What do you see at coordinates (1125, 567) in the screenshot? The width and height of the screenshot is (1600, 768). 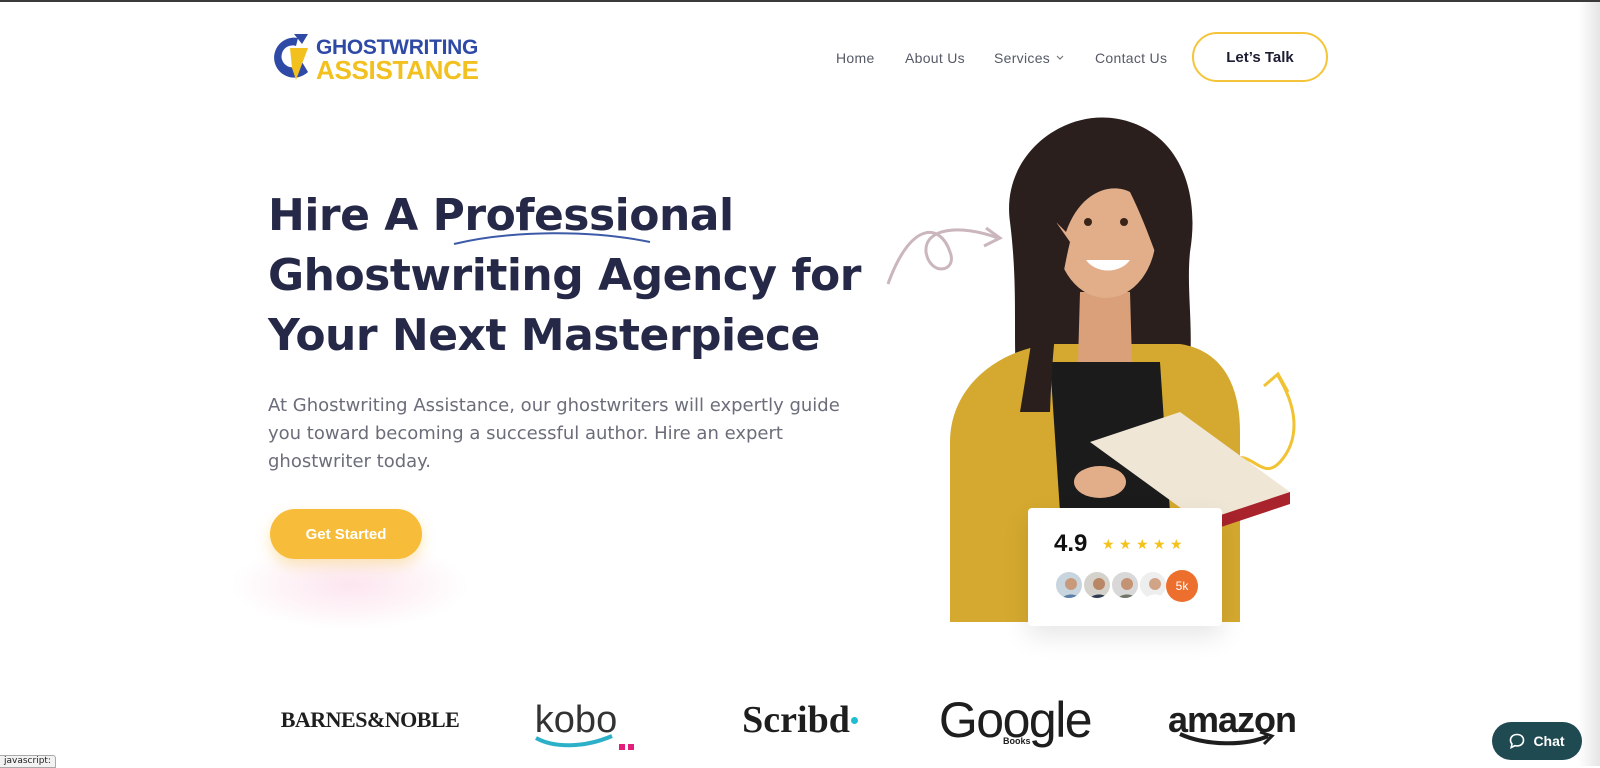 I see `rating-card: 4.9 ★ ★ ★ ★ ★ 5k` at bounding box center [1125, 567].